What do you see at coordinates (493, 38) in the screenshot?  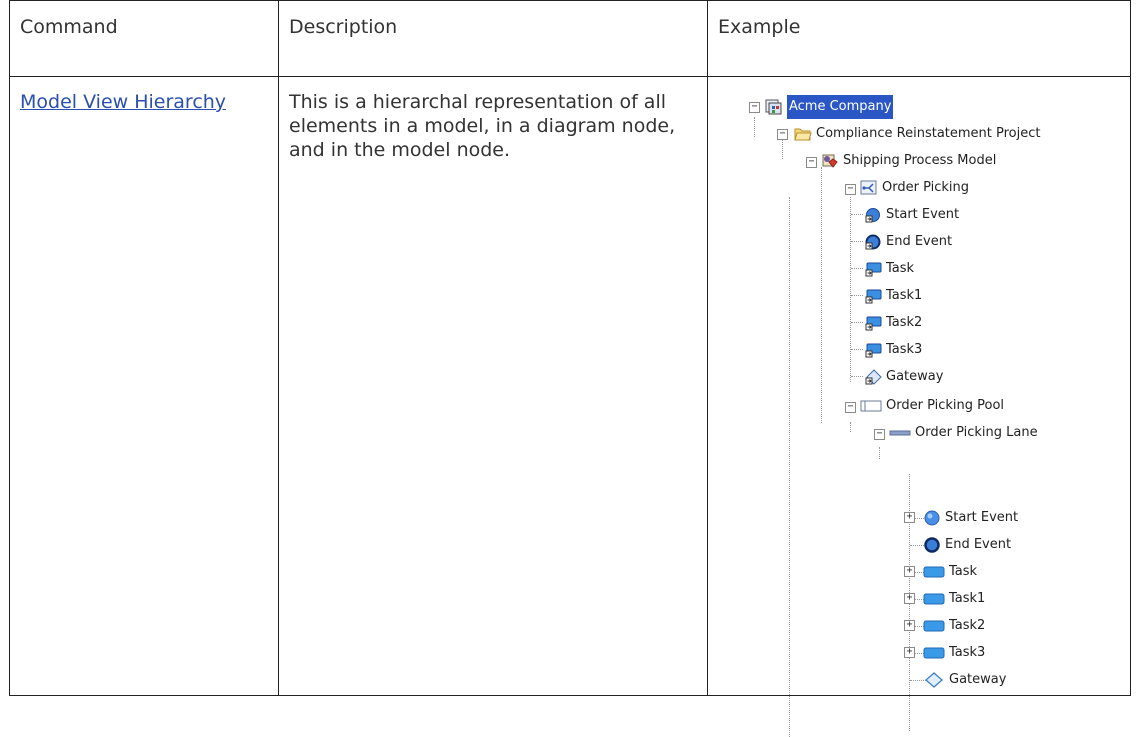 I see `header-description: Description` at bounding box center [493, 38].